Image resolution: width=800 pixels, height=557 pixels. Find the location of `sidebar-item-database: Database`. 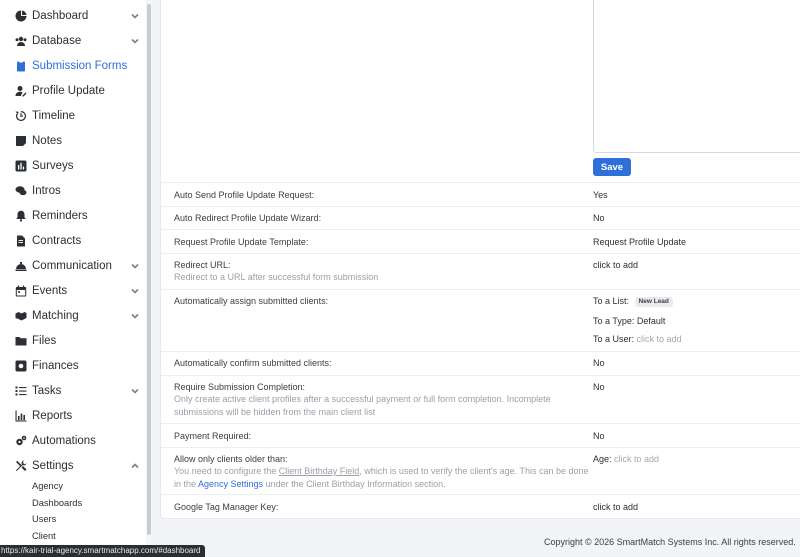

sidebar-item-database: Database is located at coordinates (76, 40).